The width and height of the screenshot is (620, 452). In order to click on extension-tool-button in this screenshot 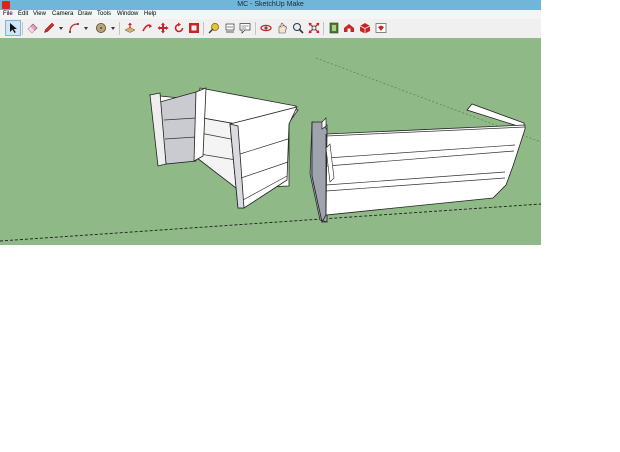, I will do `click(365, 28)`.